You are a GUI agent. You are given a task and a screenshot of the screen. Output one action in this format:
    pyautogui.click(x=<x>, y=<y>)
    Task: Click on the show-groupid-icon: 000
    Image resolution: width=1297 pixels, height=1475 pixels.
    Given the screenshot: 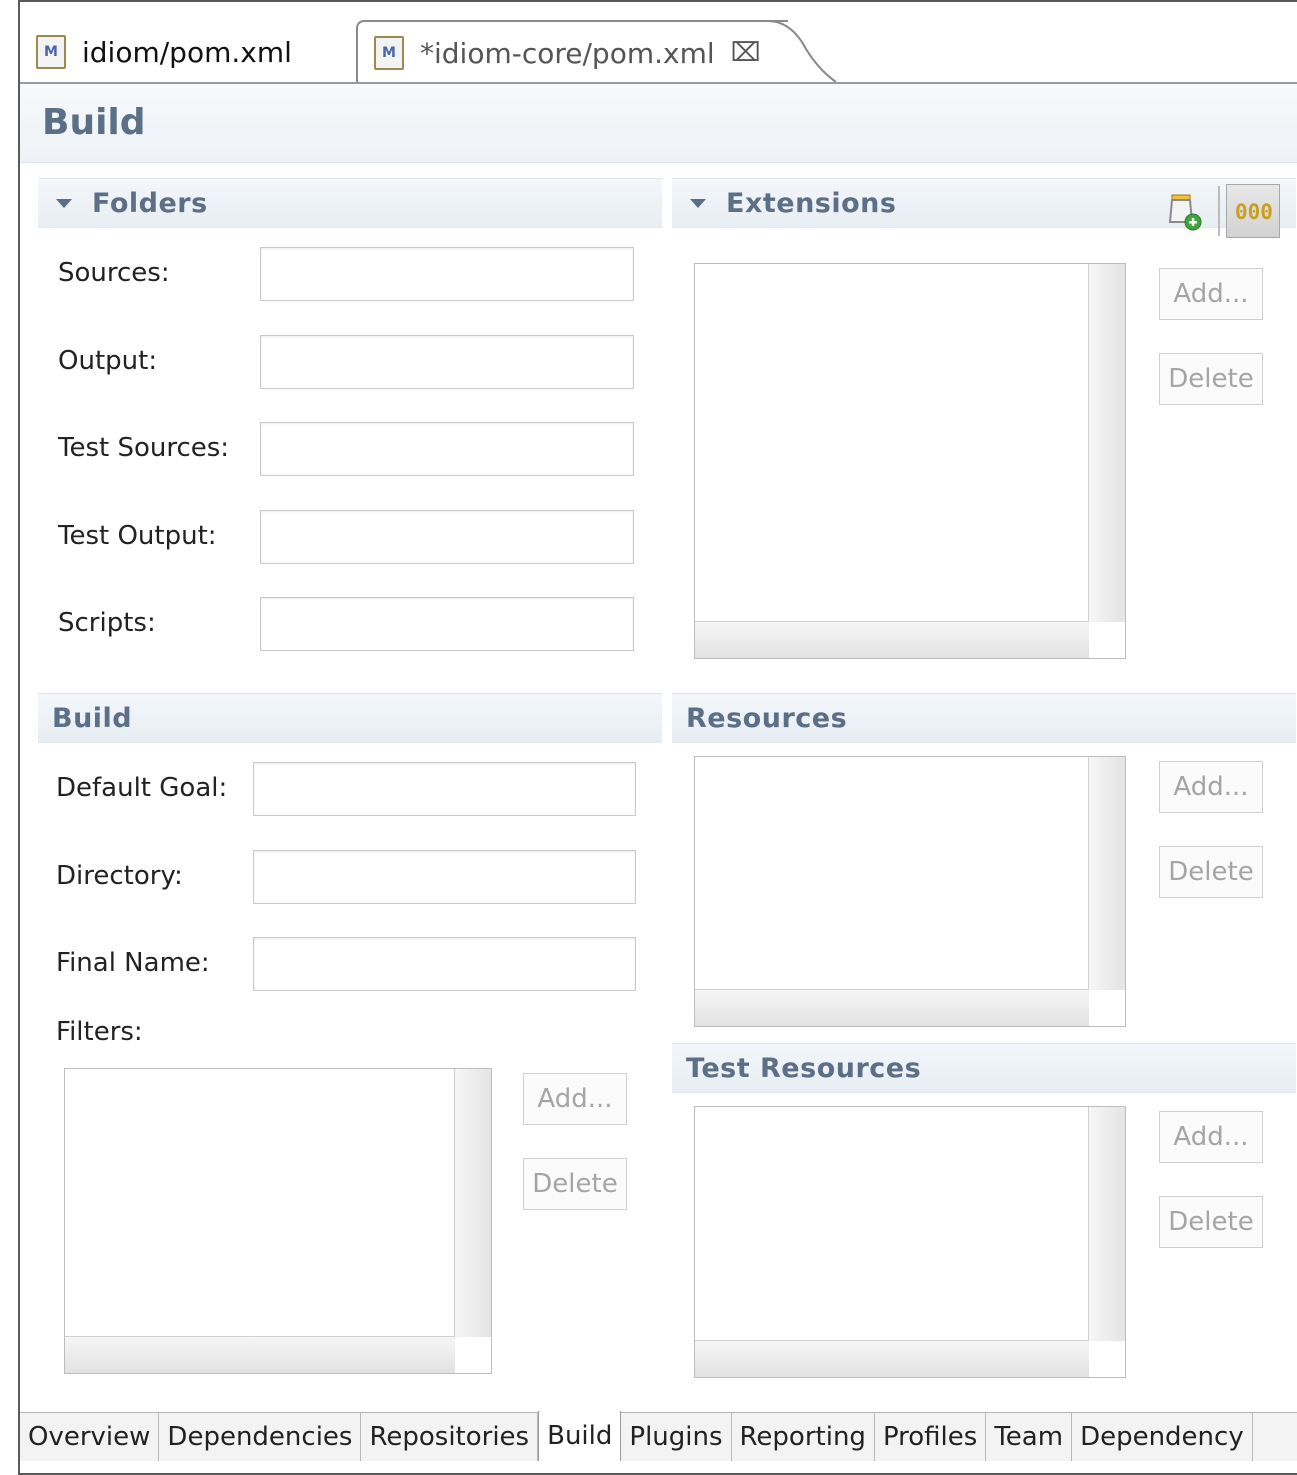 What is the action you would take?
    pyautogui.click(x=1254, y=212)
    